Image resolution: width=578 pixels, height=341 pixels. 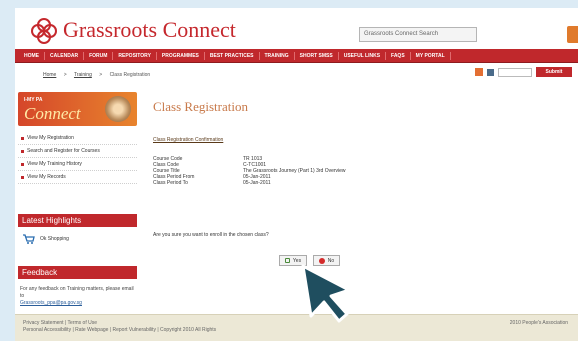 I want to click on logo-text: Grassroots Connect, so click(x=149, y=30).